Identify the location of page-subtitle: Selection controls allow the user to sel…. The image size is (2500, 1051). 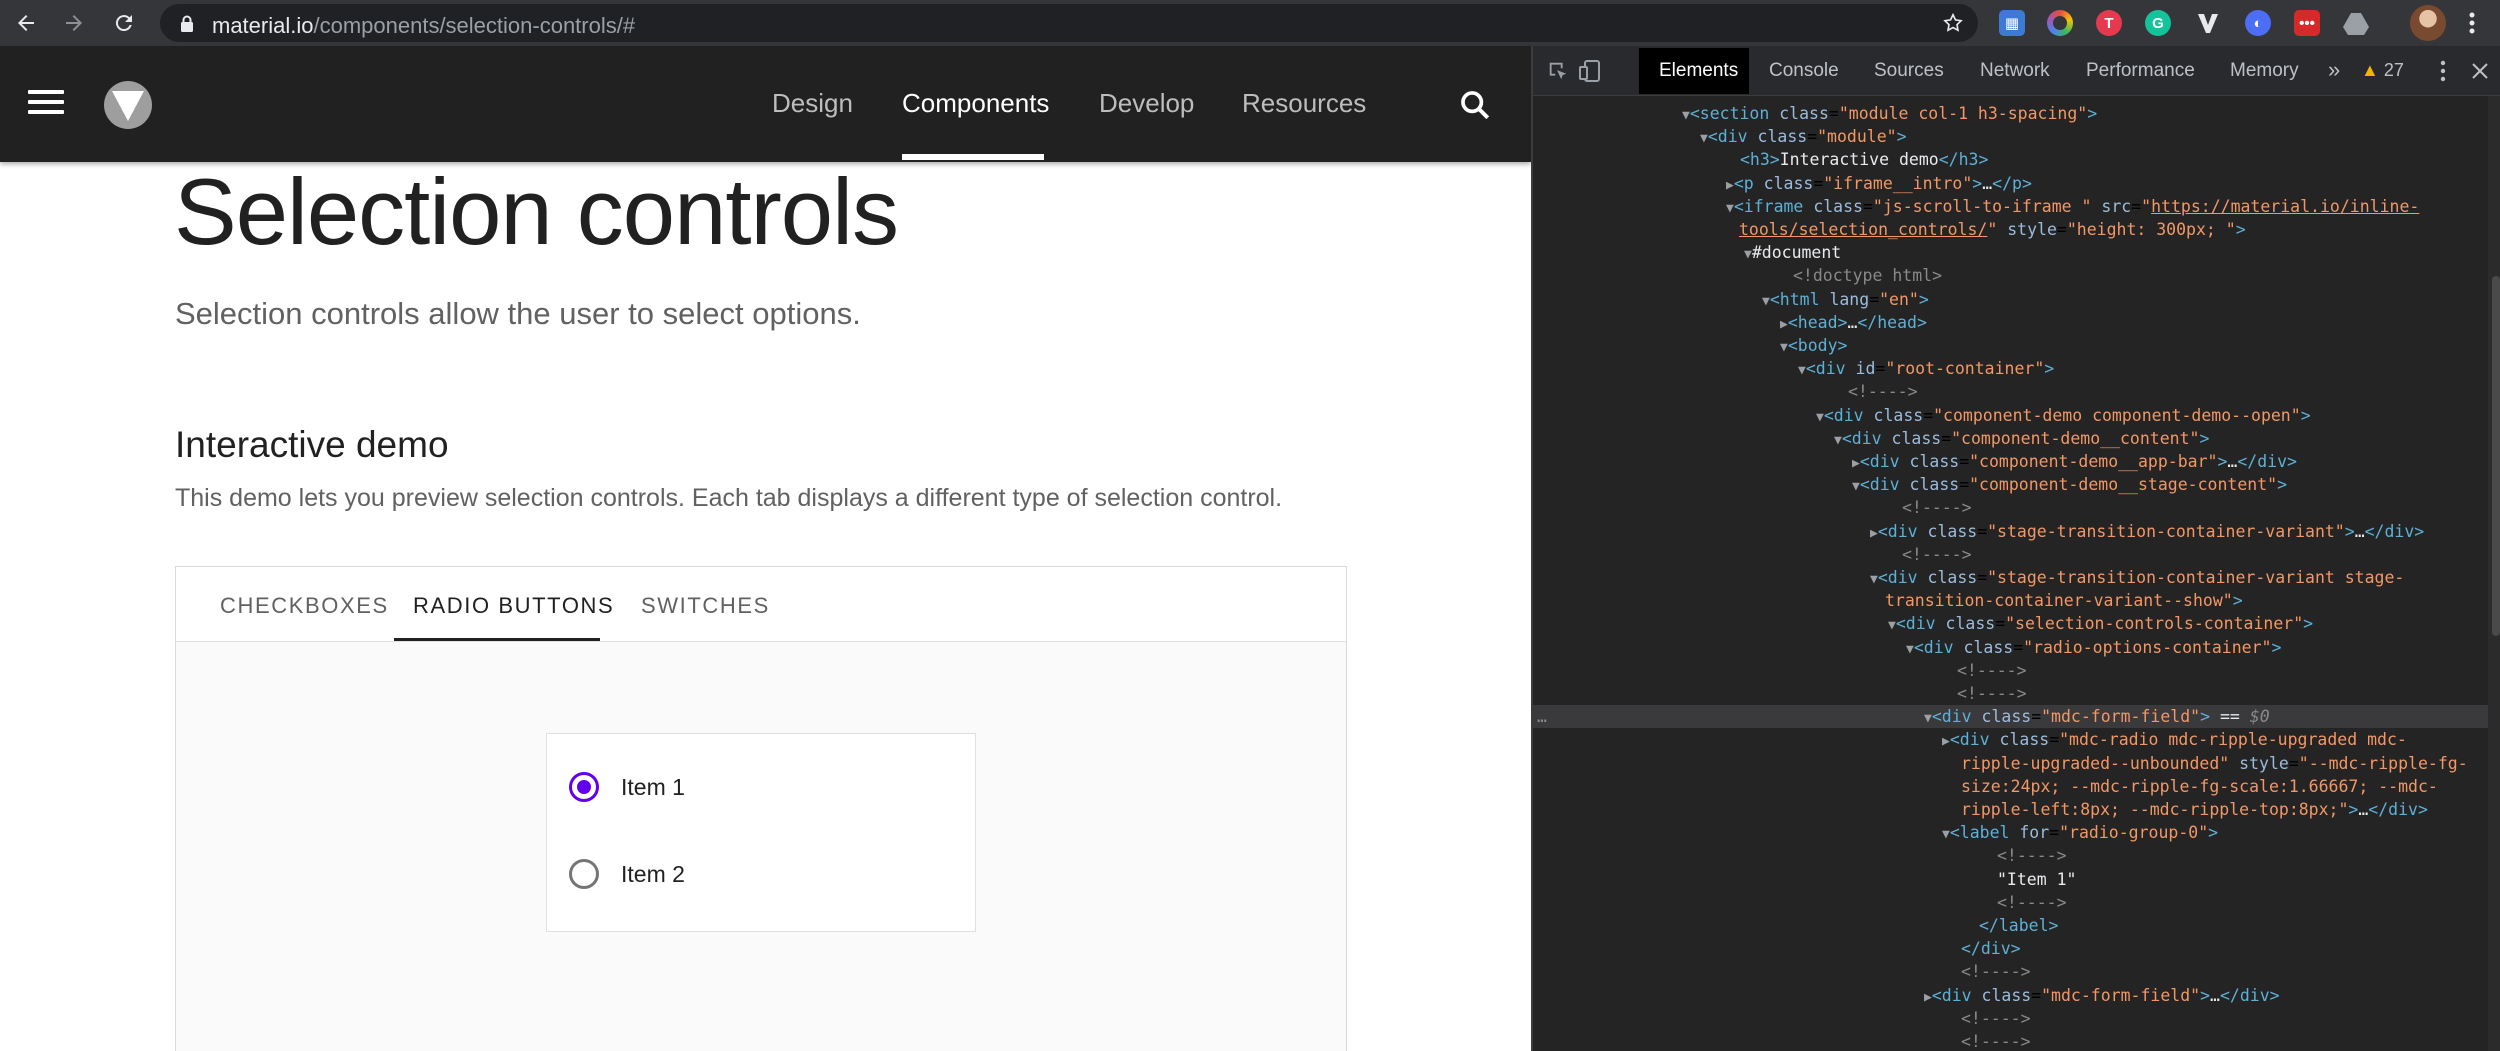
(518, 313).